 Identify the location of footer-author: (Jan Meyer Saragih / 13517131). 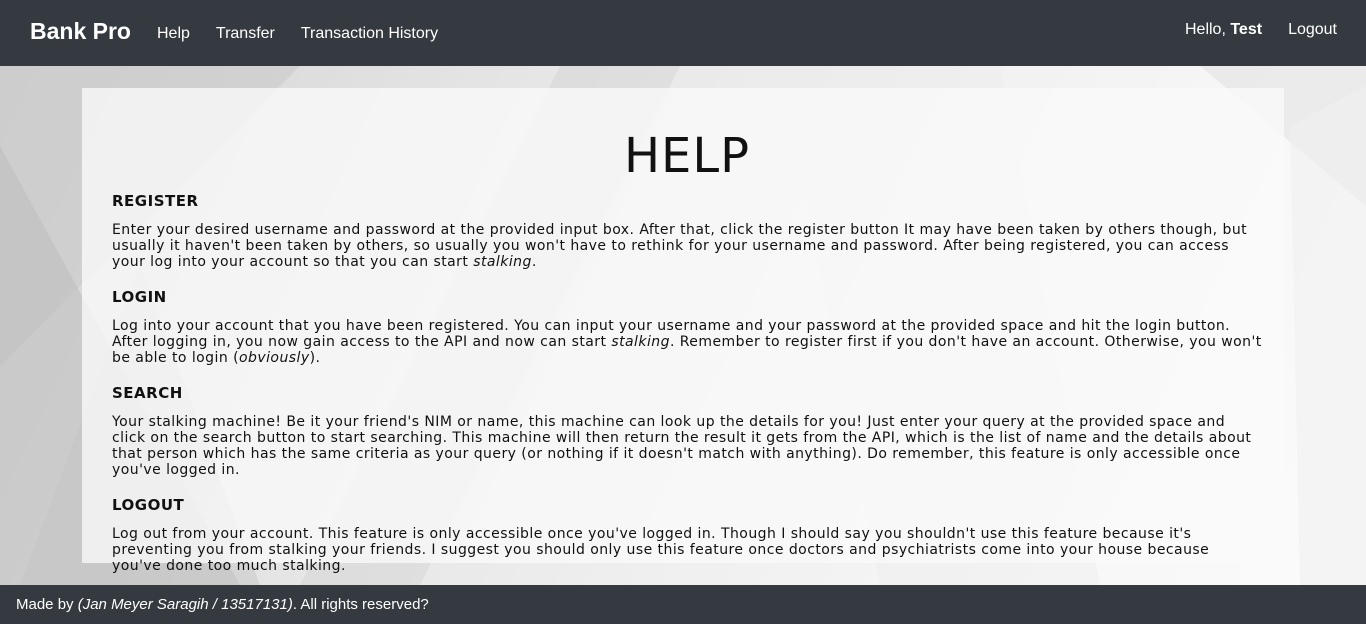
(185, 604).